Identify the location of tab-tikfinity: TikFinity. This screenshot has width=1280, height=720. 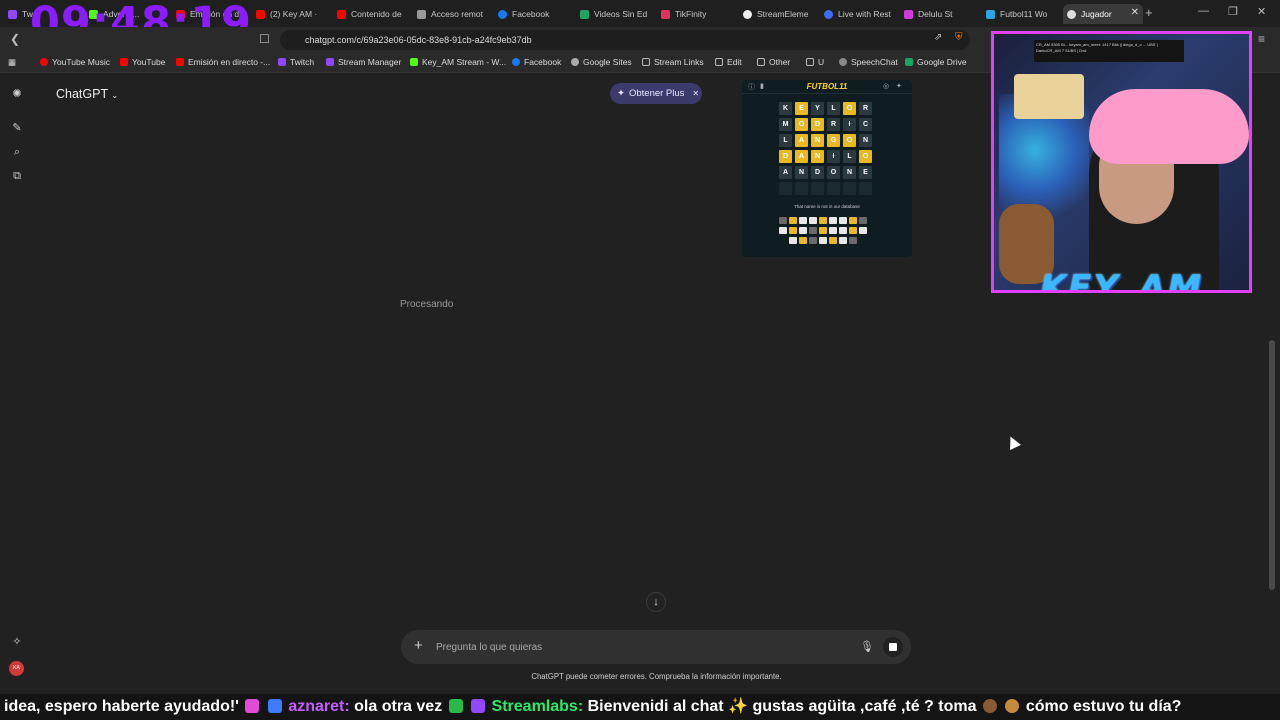
(697, 14).